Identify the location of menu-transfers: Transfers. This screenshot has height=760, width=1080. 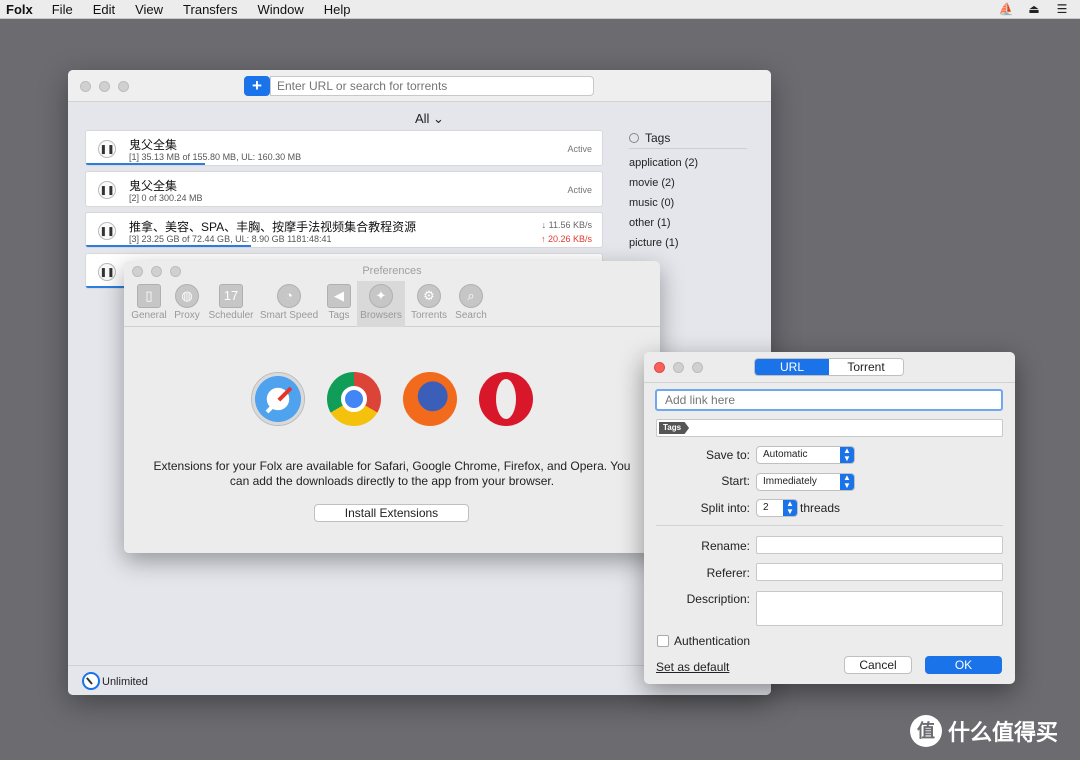
(210, 9).